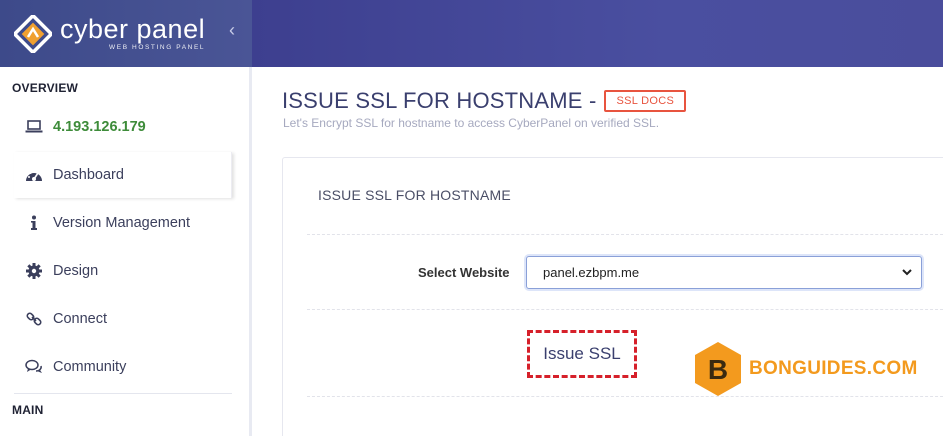  I want to click on sidebar-item-label: Dashboard, so click(88, 175).